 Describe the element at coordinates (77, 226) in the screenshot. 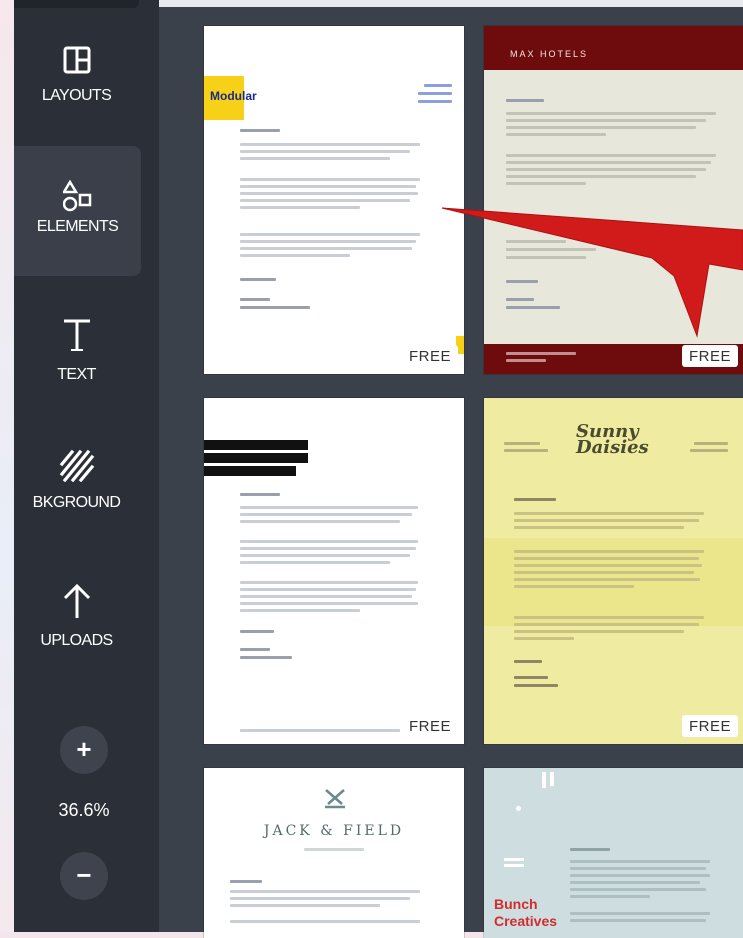

I see `sidebar-item-label: ELEMENTS` at that location.